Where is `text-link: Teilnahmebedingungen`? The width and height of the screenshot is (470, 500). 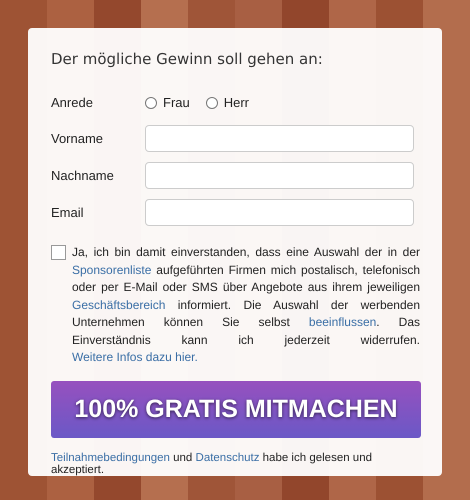
text-link: Teilnahmebedingungen is located at coordinates (110, 458).